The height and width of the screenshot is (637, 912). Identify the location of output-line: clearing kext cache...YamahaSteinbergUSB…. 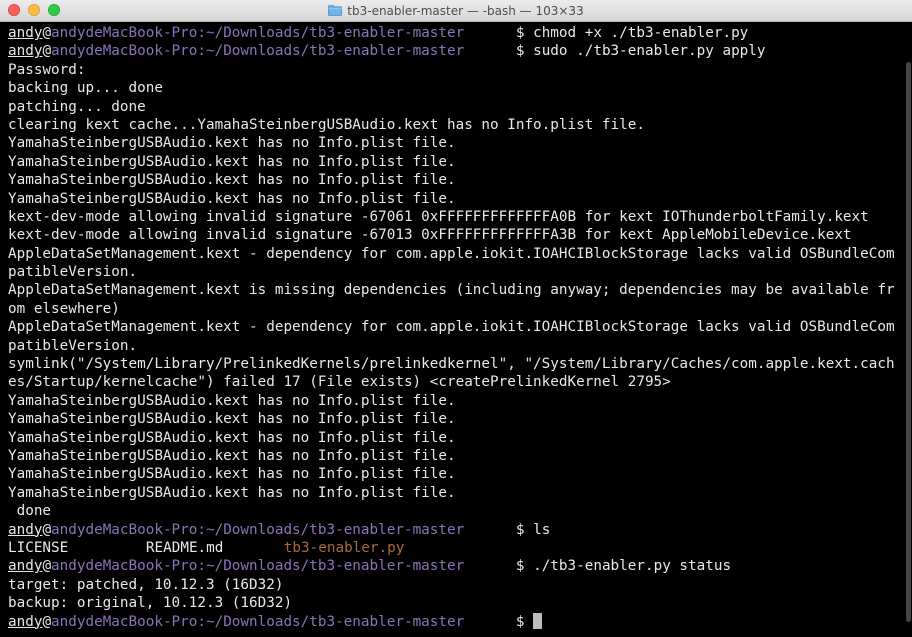
(326, 124).